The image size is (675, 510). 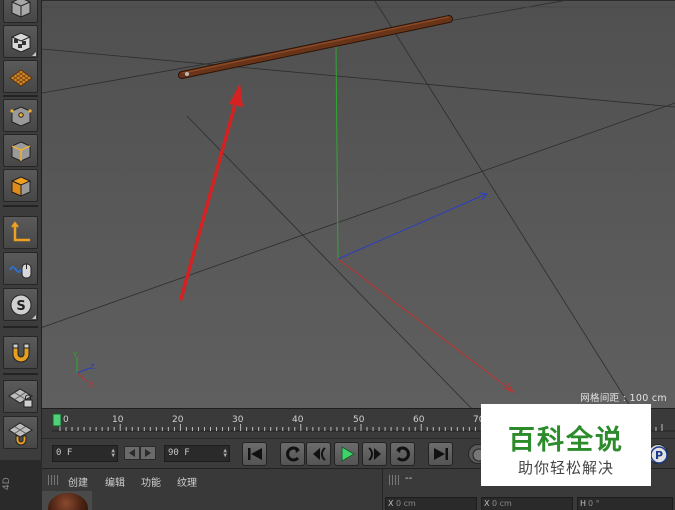 I want to click on go-to-start-icon, so click(x=255, y=454).